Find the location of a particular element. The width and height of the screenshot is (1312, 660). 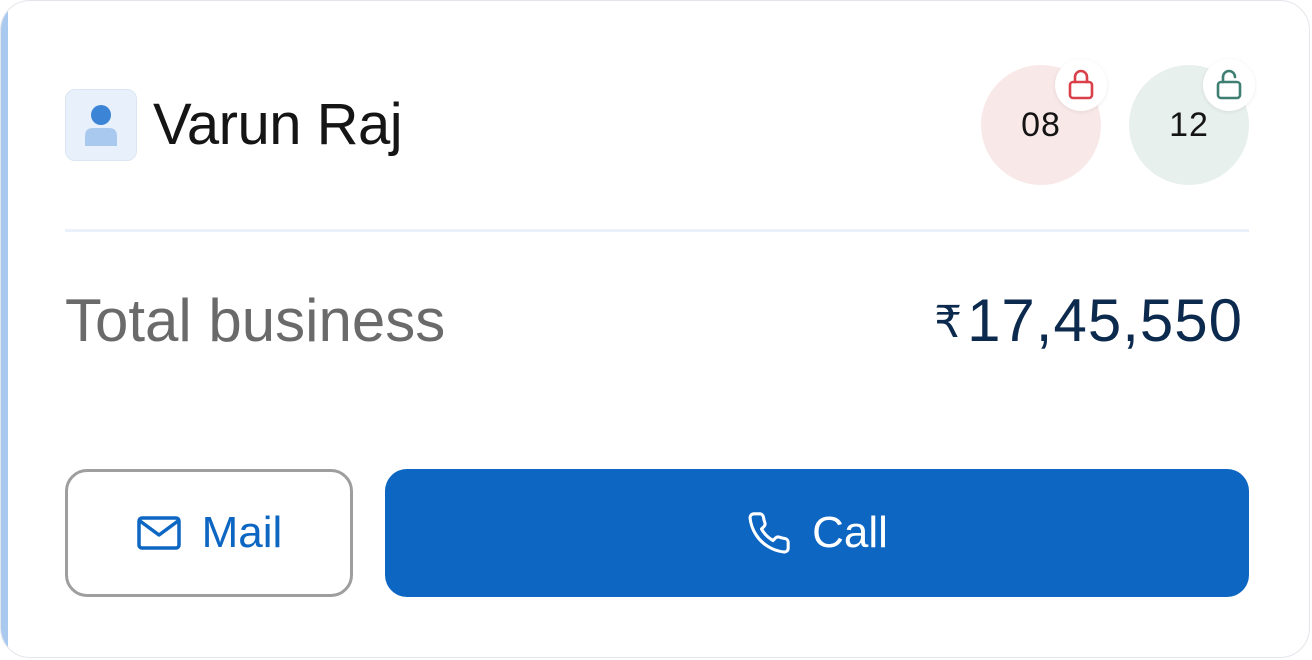

lock-closed-icon is located at coordinates (1081, 84).